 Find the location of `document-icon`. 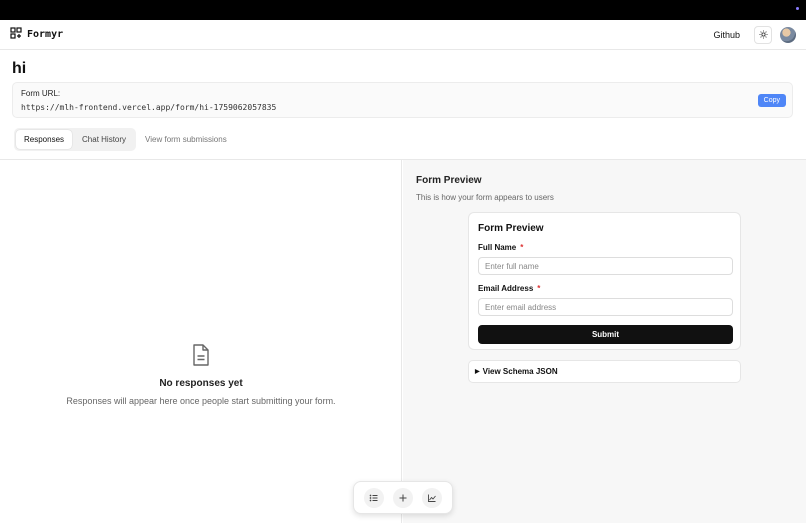

document-icon is located at coordinates (201, 357).